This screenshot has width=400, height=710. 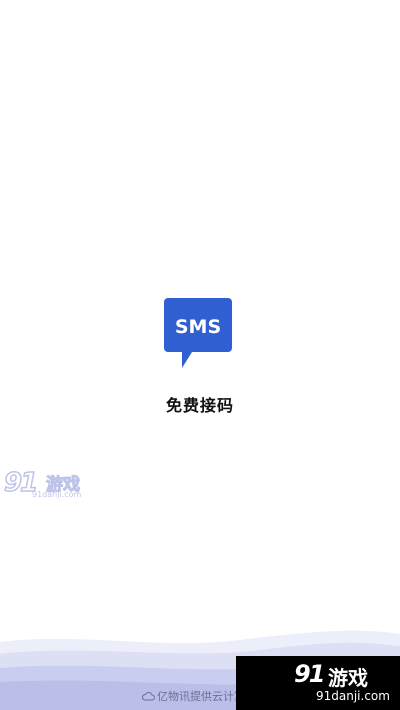 I want to click on sms-app-icon: SMS, so click(x=198, y=333).